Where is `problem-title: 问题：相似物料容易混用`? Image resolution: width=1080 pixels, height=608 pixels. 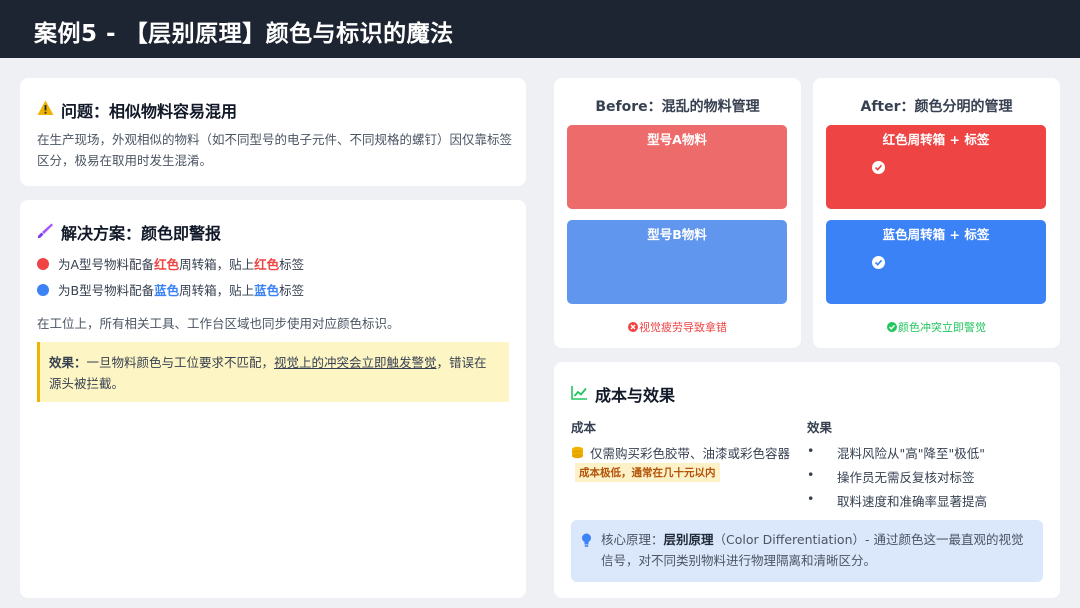
problem-title: 问题：相似物料容易混用 is located at coordinates (149, 111).